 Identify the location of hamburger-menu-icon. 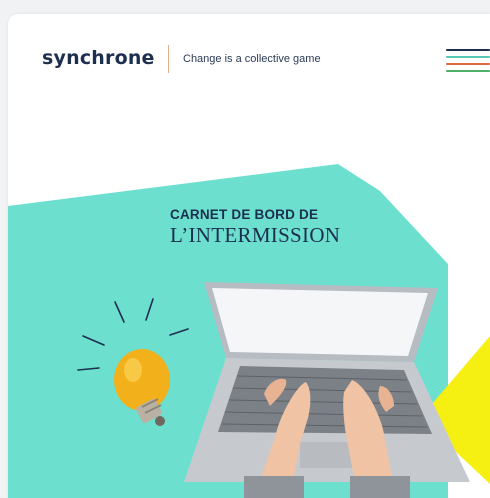
(468, 60).